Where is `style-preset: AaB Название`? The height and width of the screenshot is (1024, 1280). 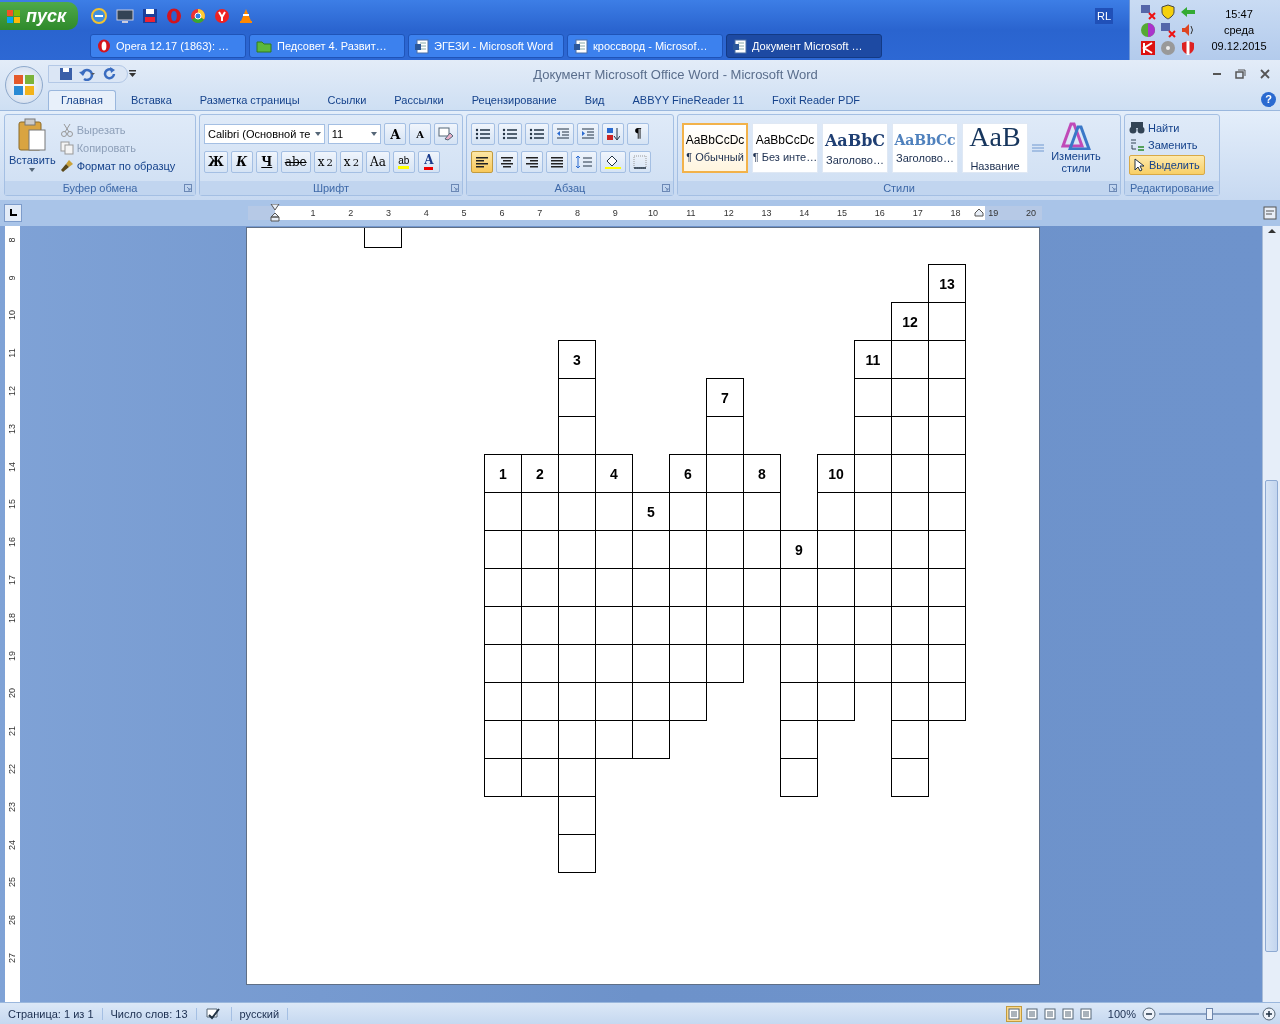 style-preset: AaB Название is located at coordinates (995, 148).